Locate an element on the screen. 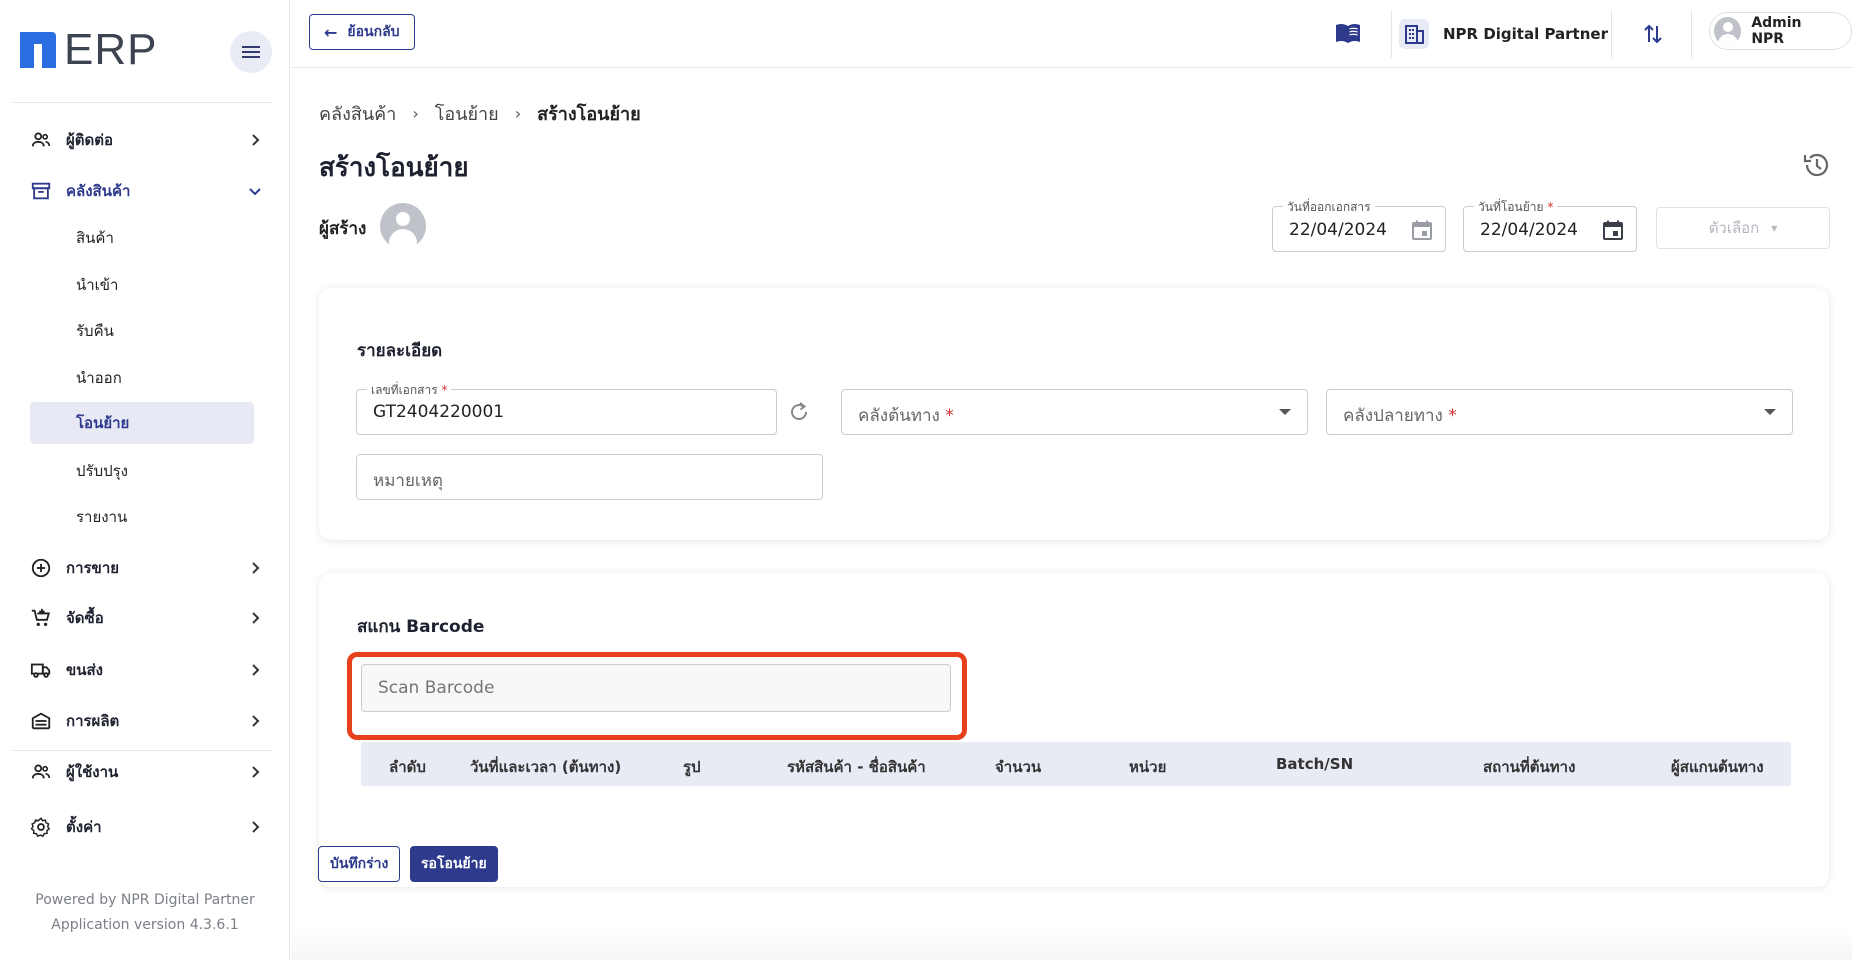 This screenshot has height=960, width=1852. save-draft-button: บันทึกร่าง is located at coordinates (359, 864).